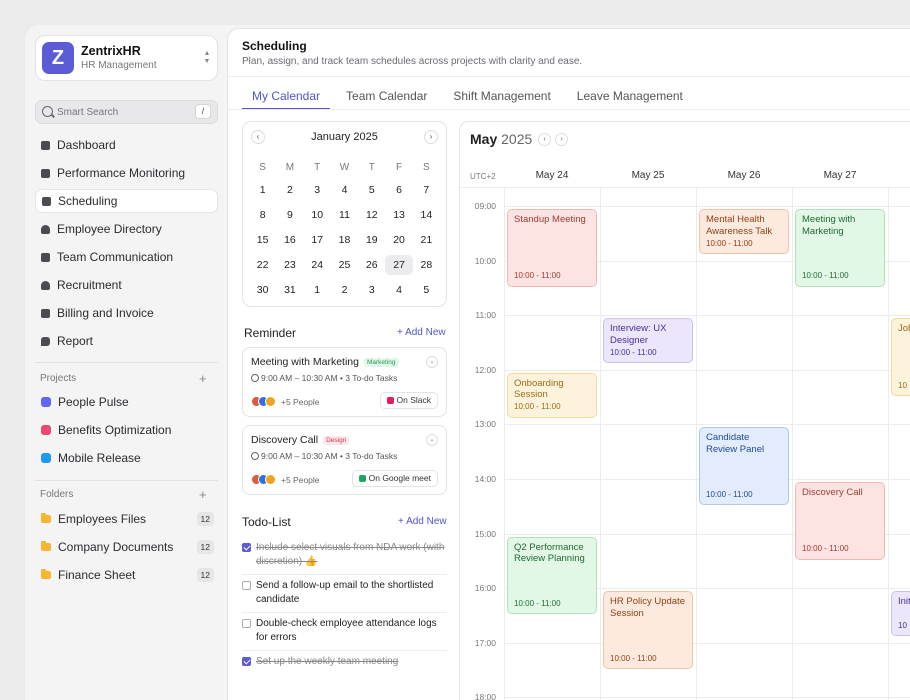  I want to click on todo-item: Set up the weekly team meeting, so click(344, 663).